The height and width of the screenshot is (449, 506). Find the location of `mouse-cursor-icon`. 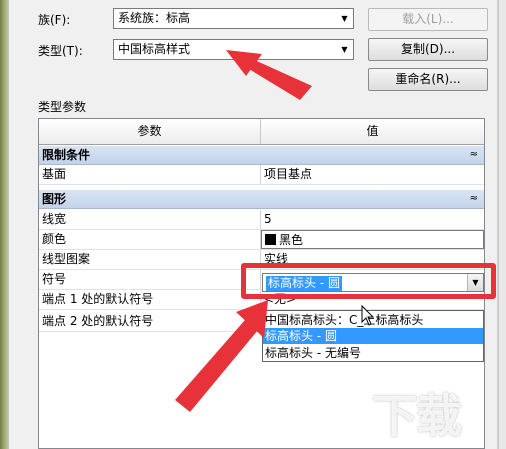

mouse-cursor-icon is located at coordinates (368, 315).